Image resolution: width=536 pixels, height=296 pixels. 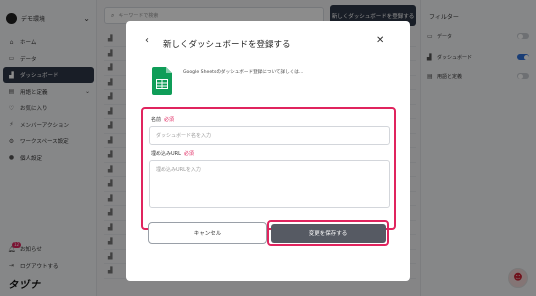 I want to click on url-label: 埋め込みURL 必須, so click(x=172, y=153).